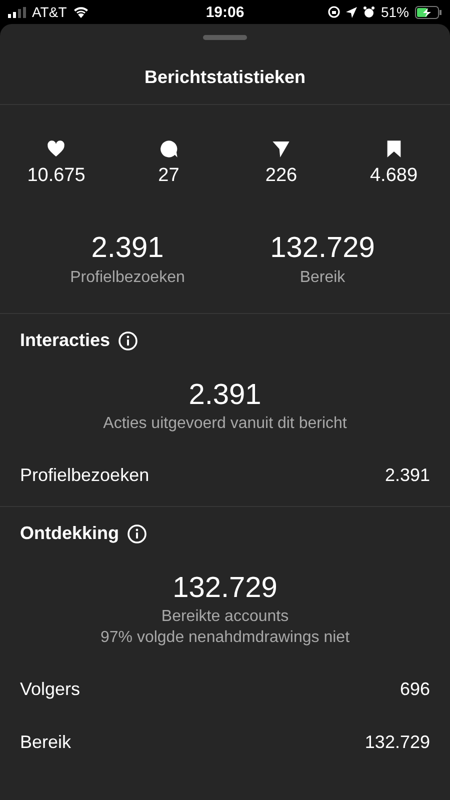 This screenshot has width=450, height=800. What do you see at coordinates (394, 12) in the screenshot?
I see `battery-percentage: 51%` at bounding box center [394, 12].